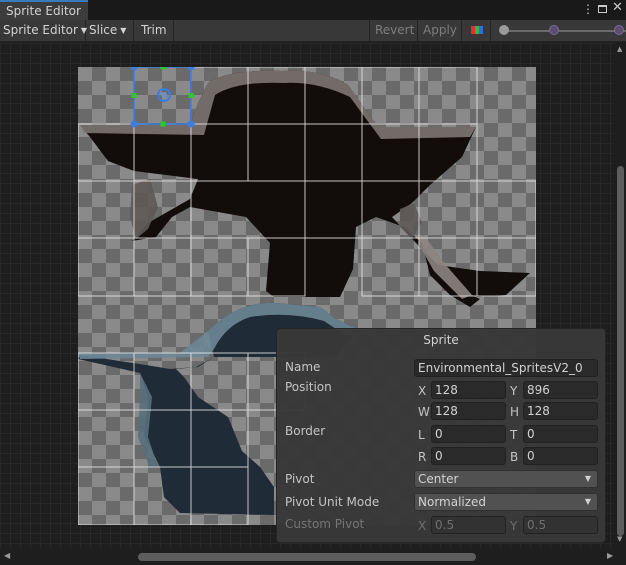 The height and width of the screenshot is (565, 626). I want to click on border-t-field: 0, so click(560, 434).